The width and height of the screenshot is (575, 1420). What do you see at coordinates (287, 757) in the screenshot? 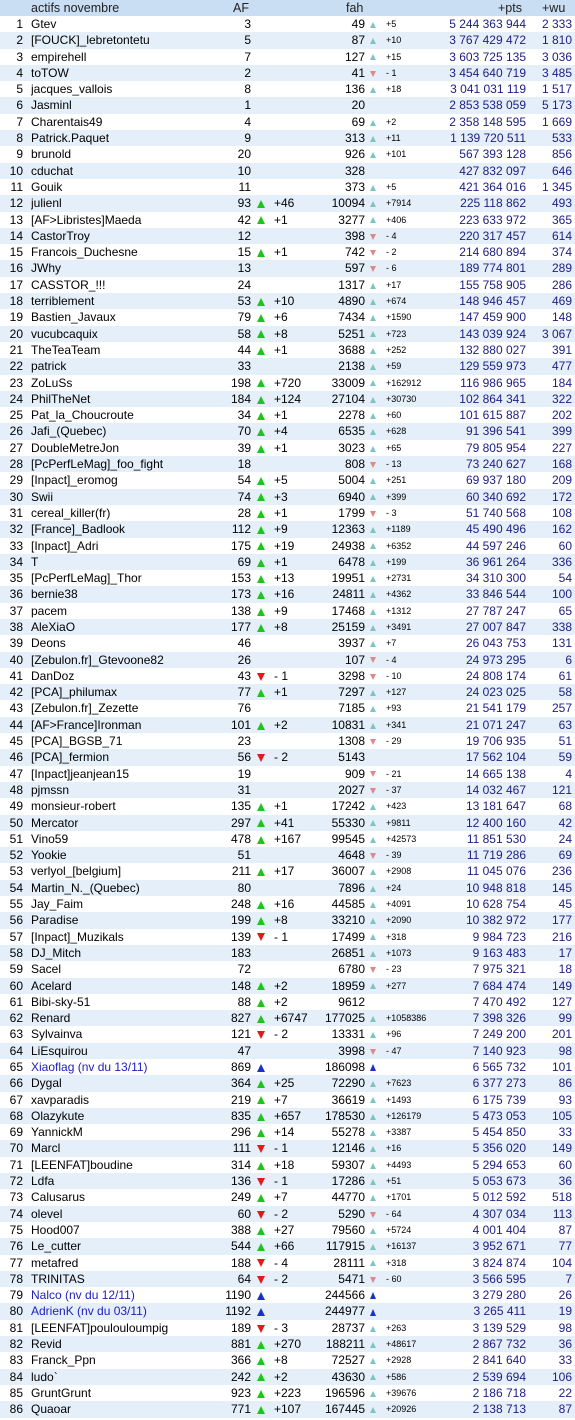
I see `table-row: 46 [PCA]_fermion 56 - 2 5143 17 562 104 59` at bounding box center [287, 757].